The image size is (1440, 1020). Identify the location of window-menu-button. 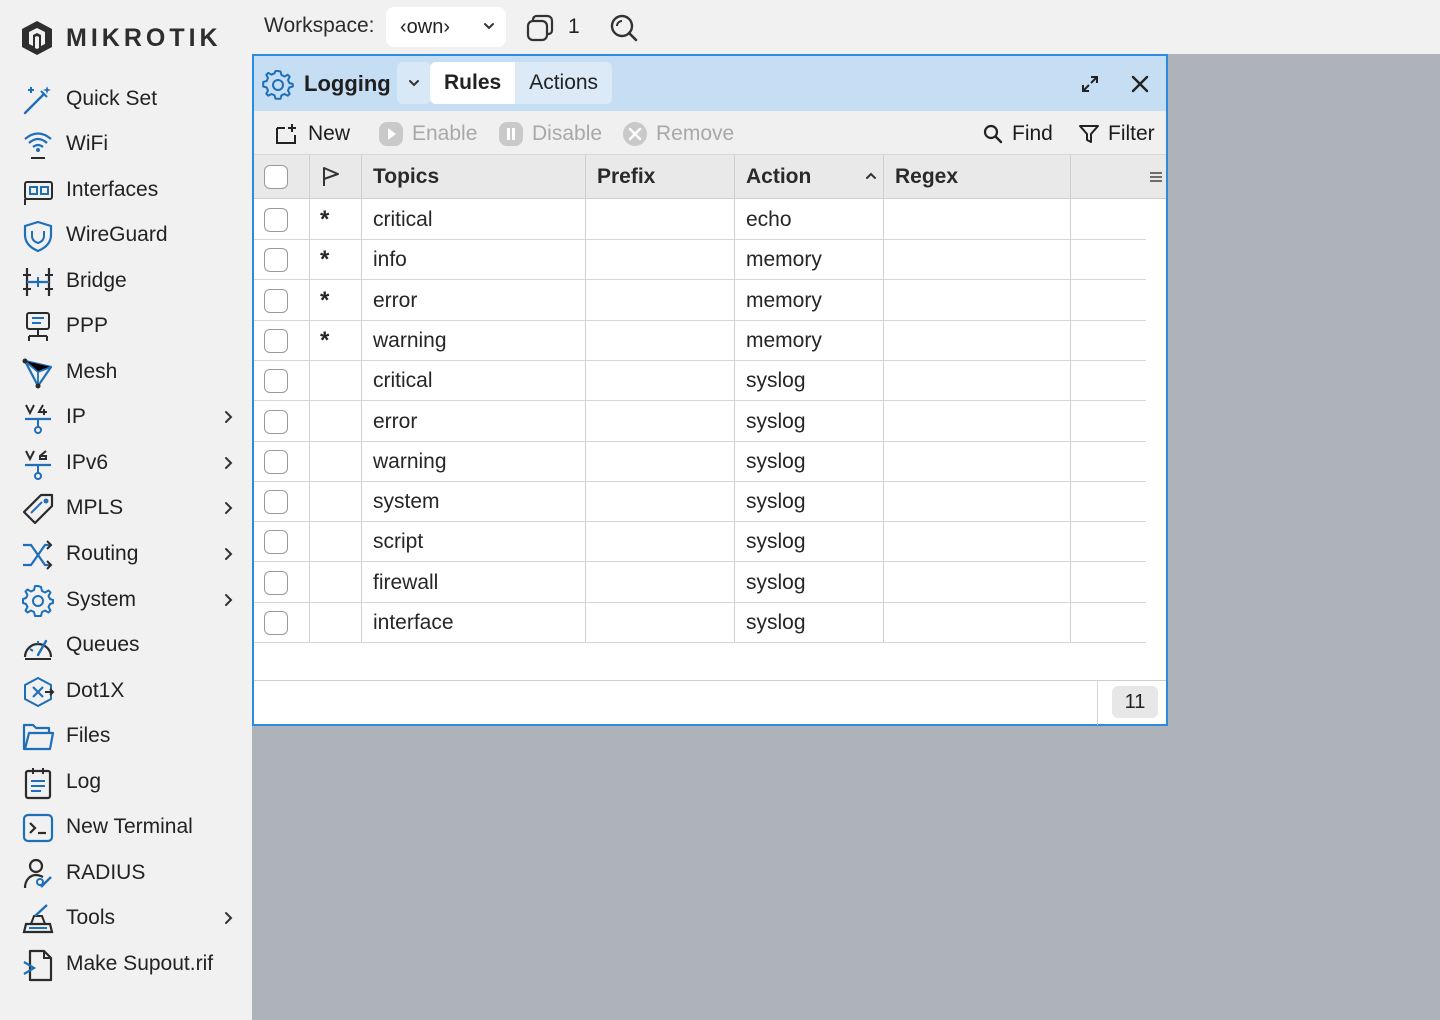
(414, 83).